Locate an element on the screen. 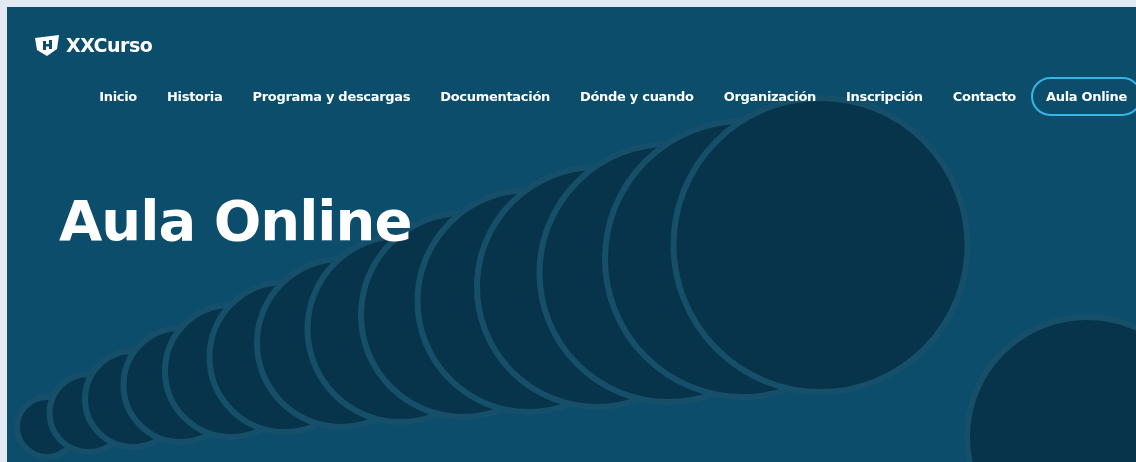 This screenshot has width=1136, height=462. nav-link: Historia is located at coordinates (195, 96).